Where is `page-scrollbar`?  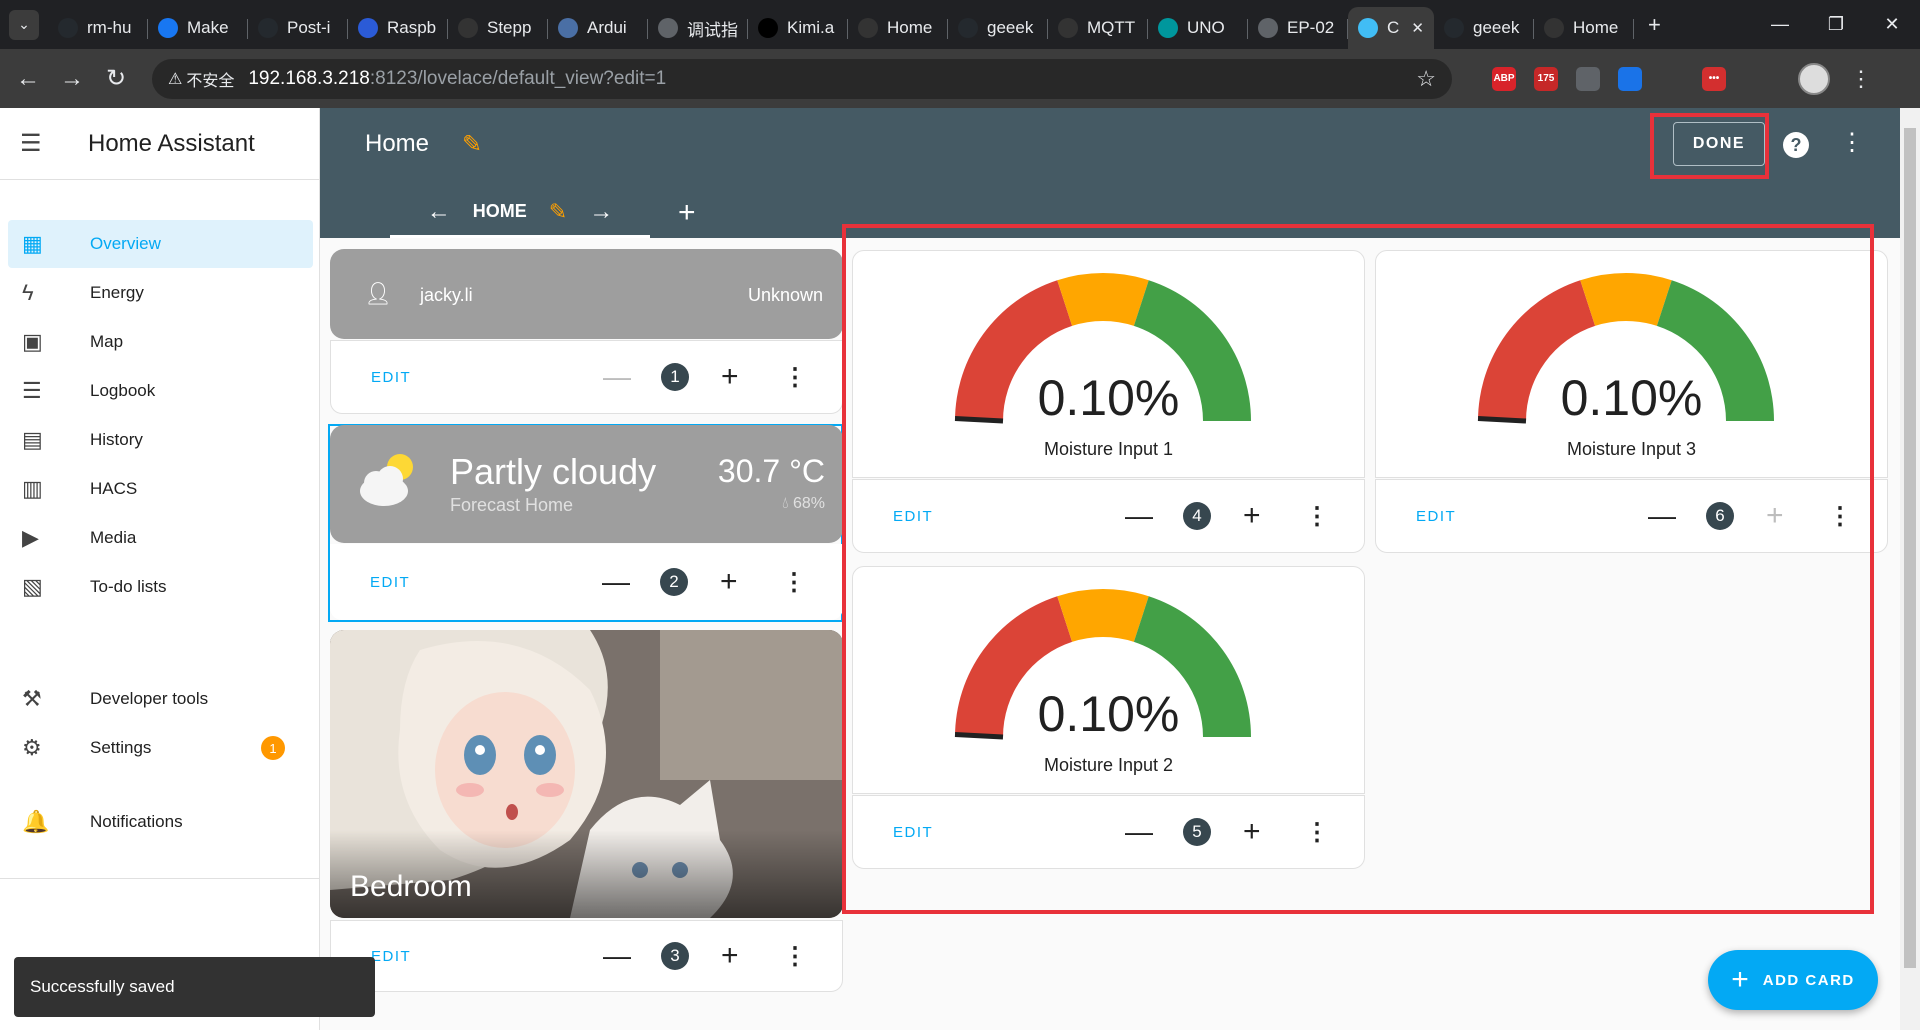 page-scrollbar is located at coordinates (1910, 569).